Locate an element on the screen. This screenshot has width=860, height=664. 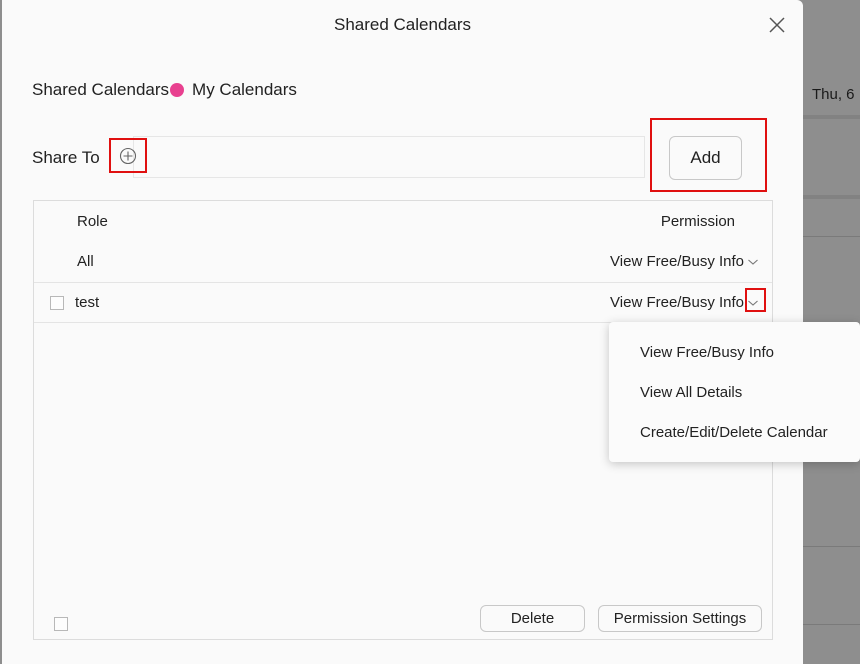
column-header-role: Role is located at coordinates (92, 221).